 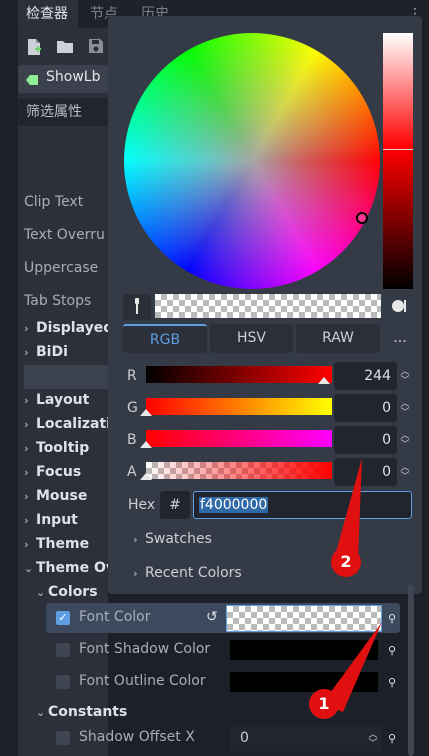 I want to click on annotation-arrows, so click(x=352, y=585).